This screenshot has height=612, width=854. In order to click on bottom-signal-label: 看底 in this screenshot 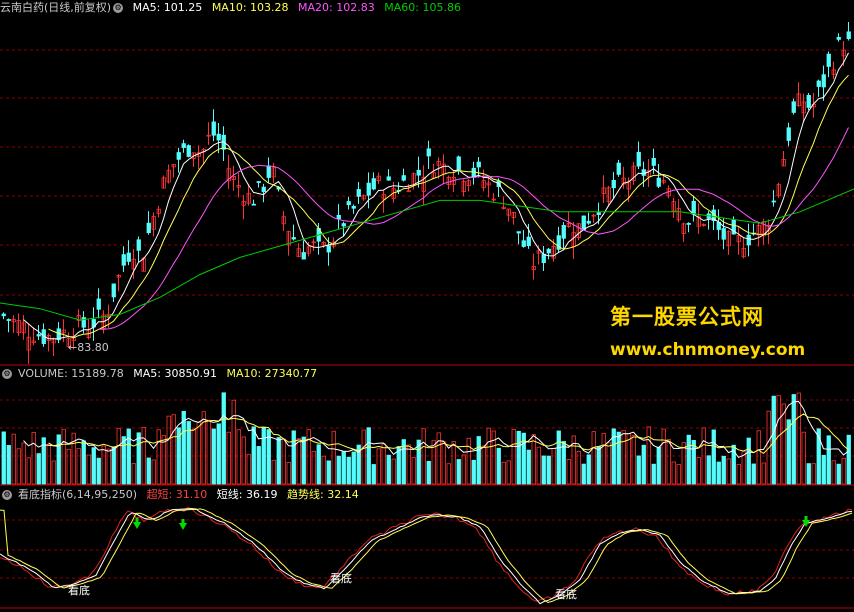, I will do `click(566, 594)`.